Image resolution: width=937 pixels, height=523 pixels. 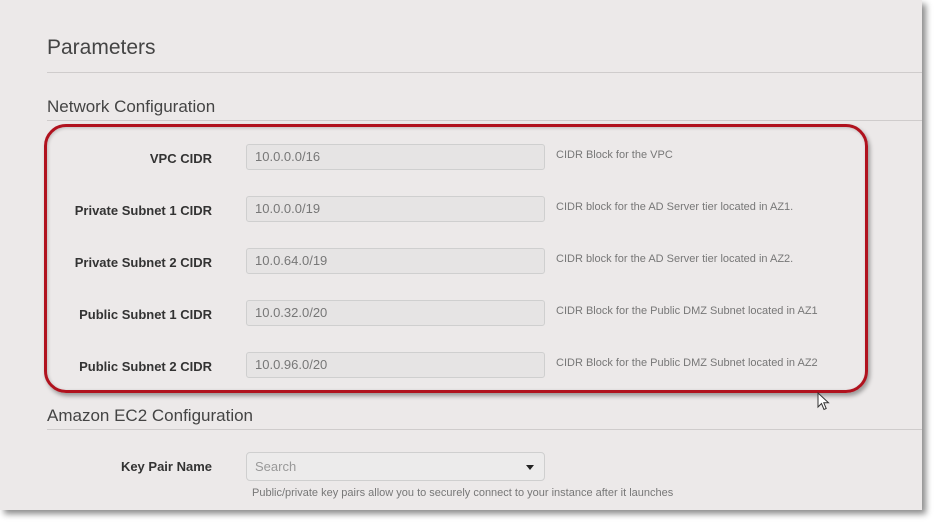 What do you see at coordinates (395, 261) in the screenshot?
I see `private-subnet-2-input: 10.0.64.0/19` at bounding box center [395, 261].